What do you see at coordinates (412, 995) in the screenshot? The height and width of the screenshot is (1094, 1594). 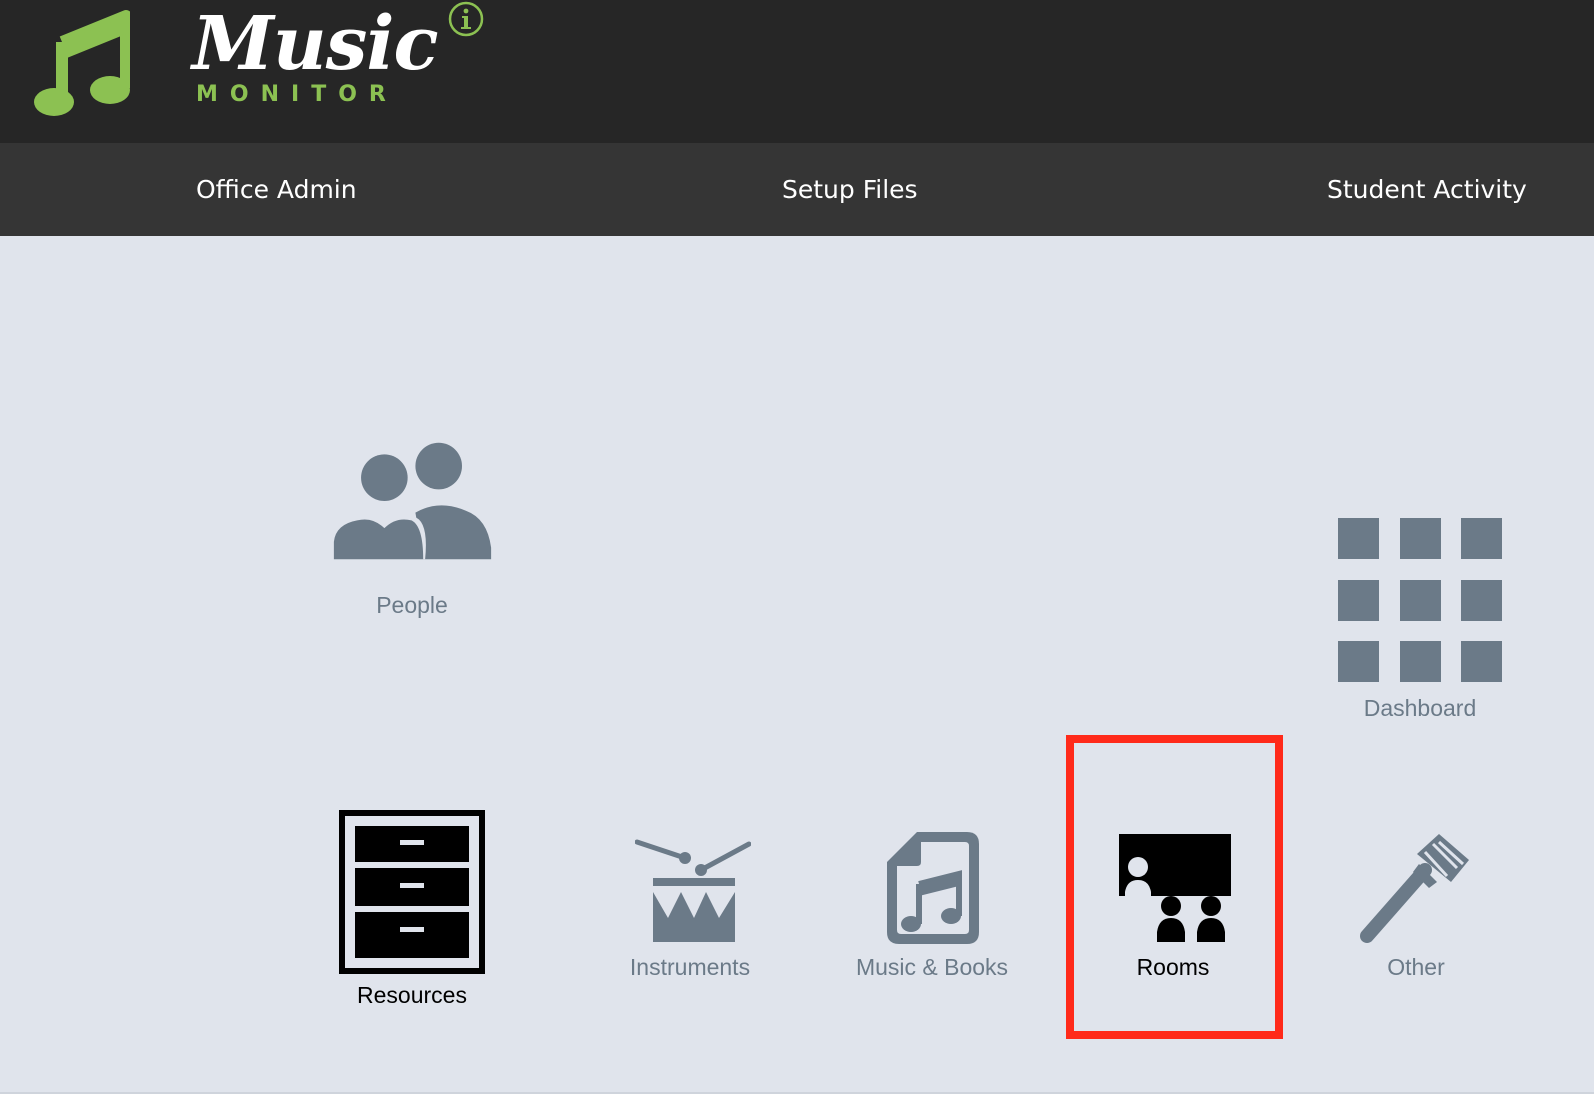 I see `tile-resources-label: Resources` at bounding box center [412, 995].